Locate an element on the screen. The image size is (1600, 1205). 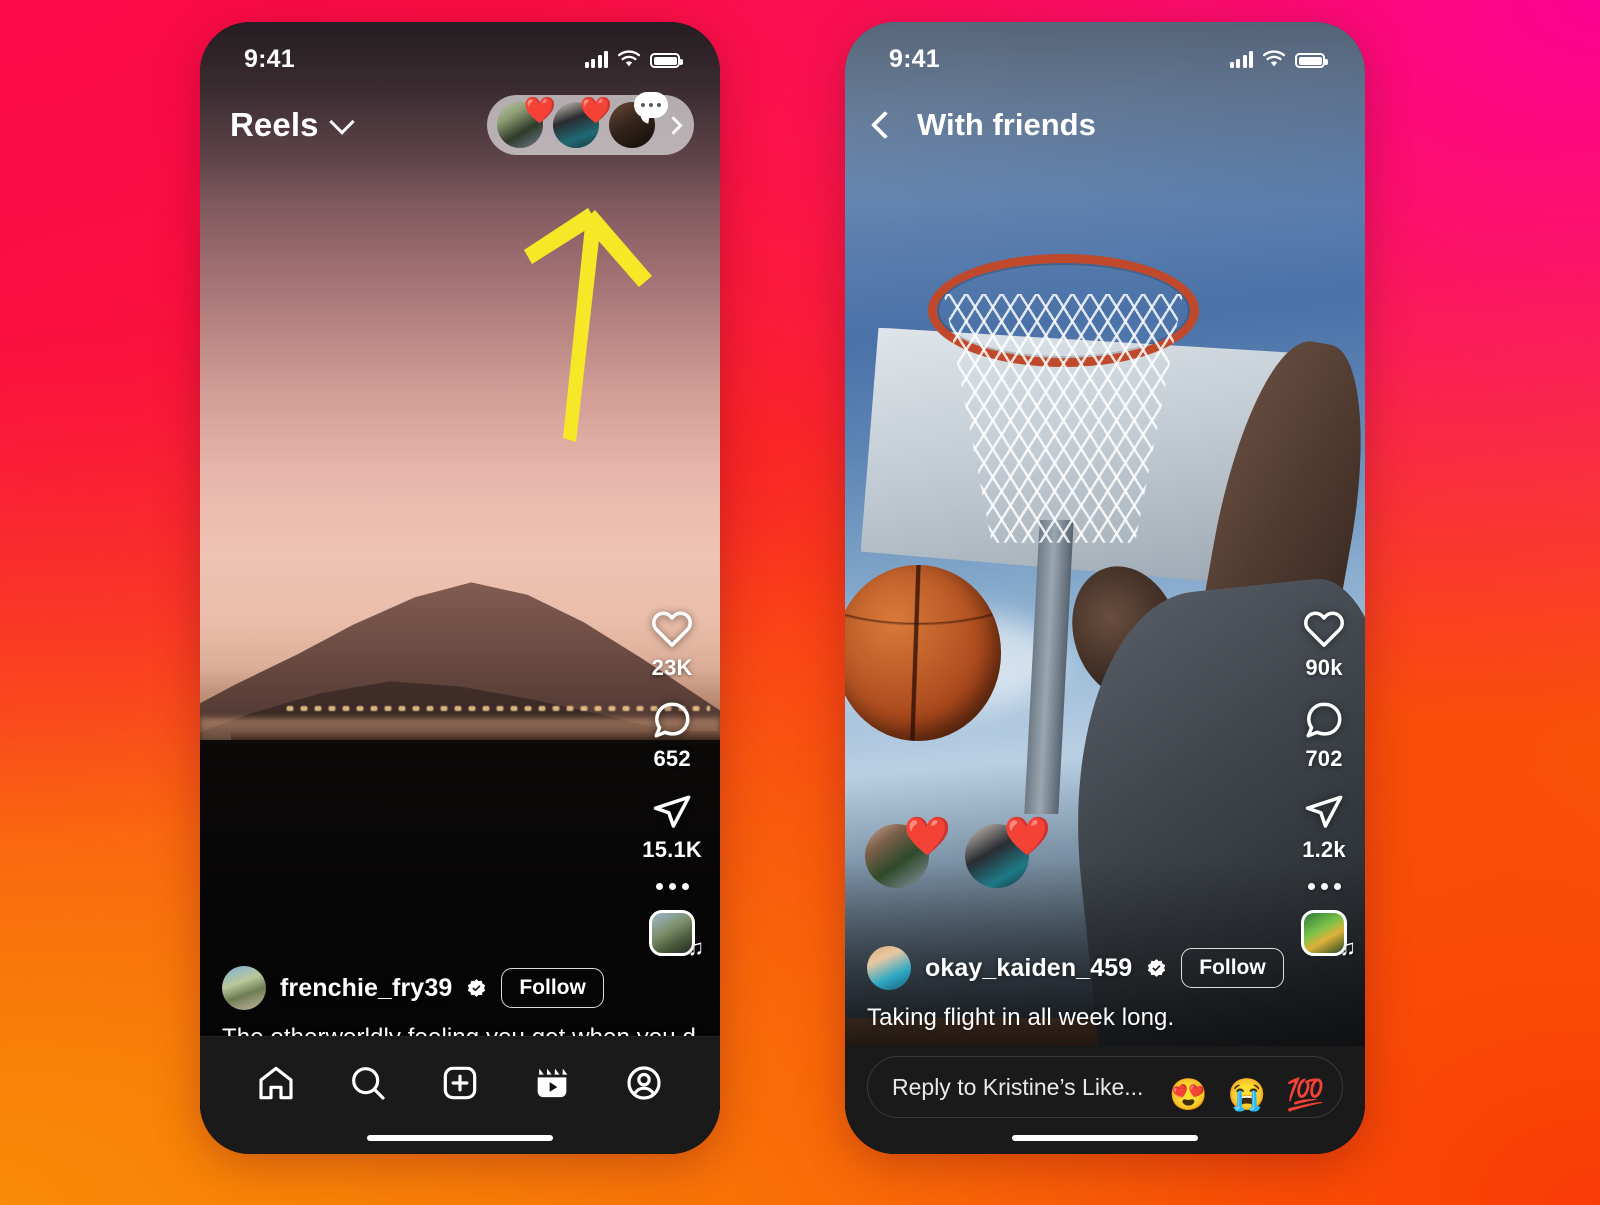
friend-bubble-2: ❤️ is located at coordinates (1008, 853).